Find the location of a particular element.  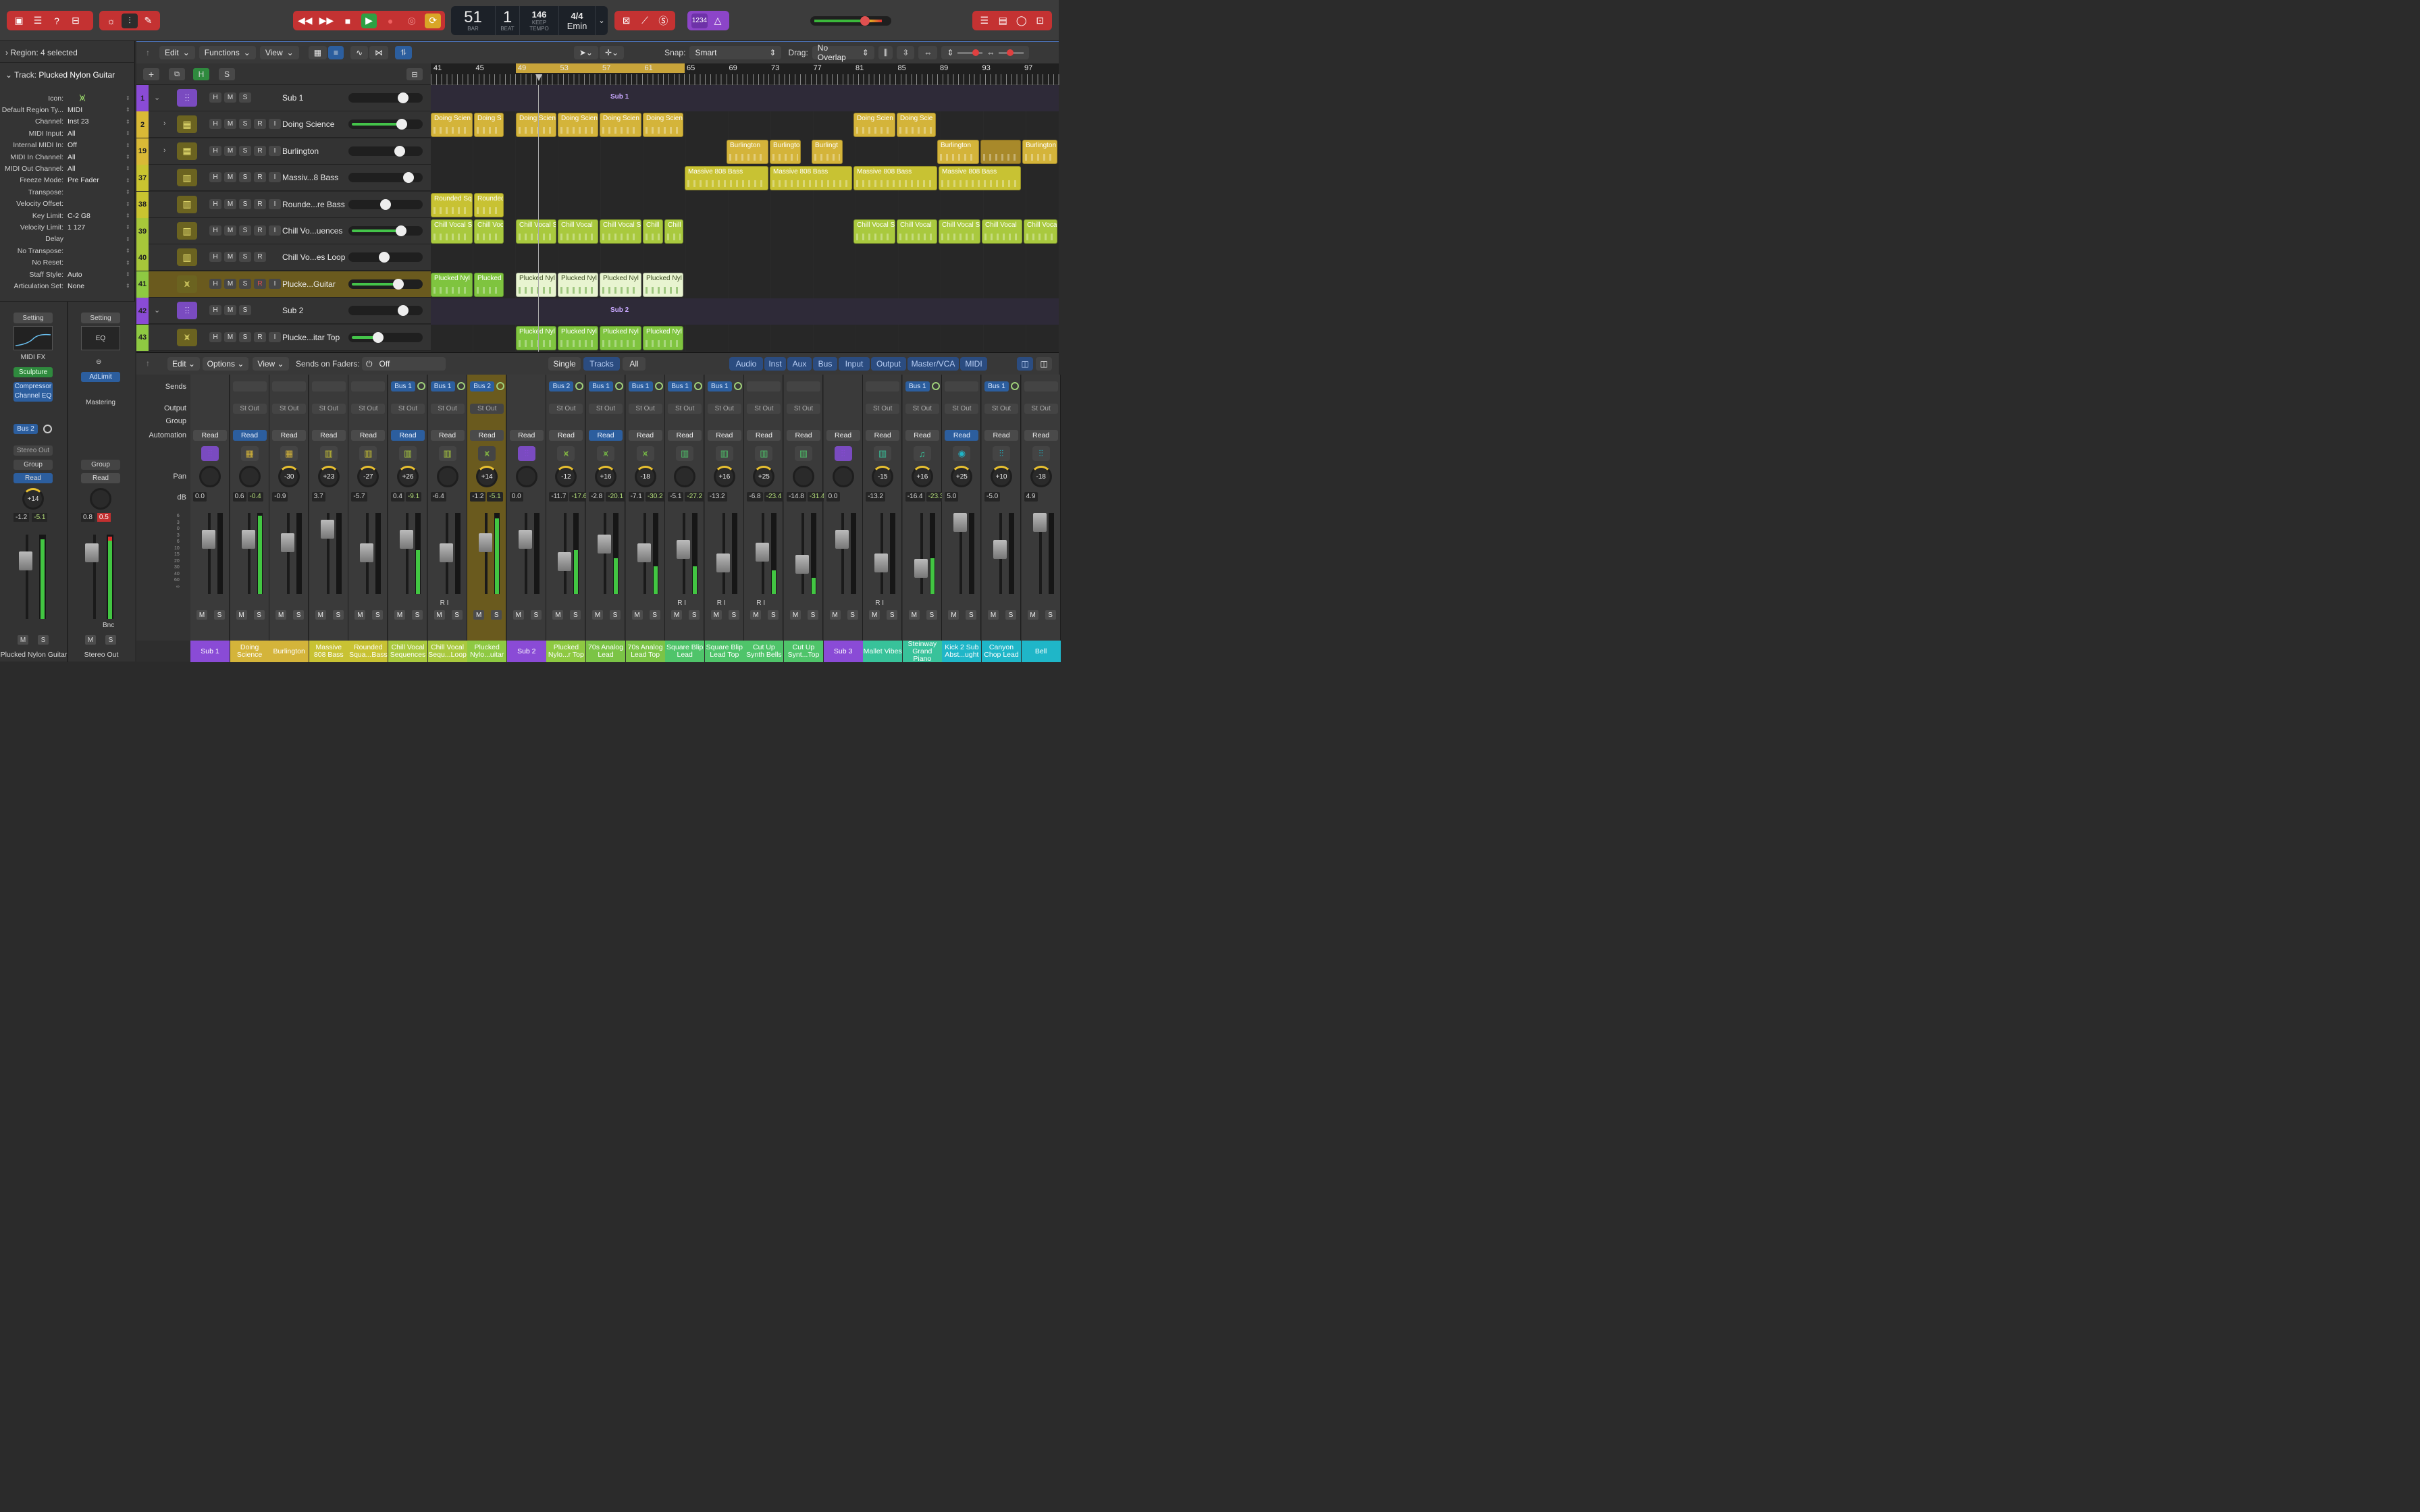

inspector-row: Velocity Limit: 1 127 ⇕ is located at coordinates (67, 227).